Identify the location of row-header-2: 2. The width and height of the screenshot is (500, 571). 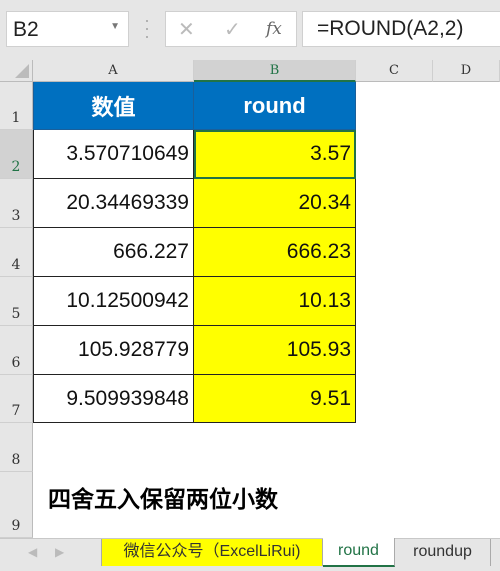
(16, 154).